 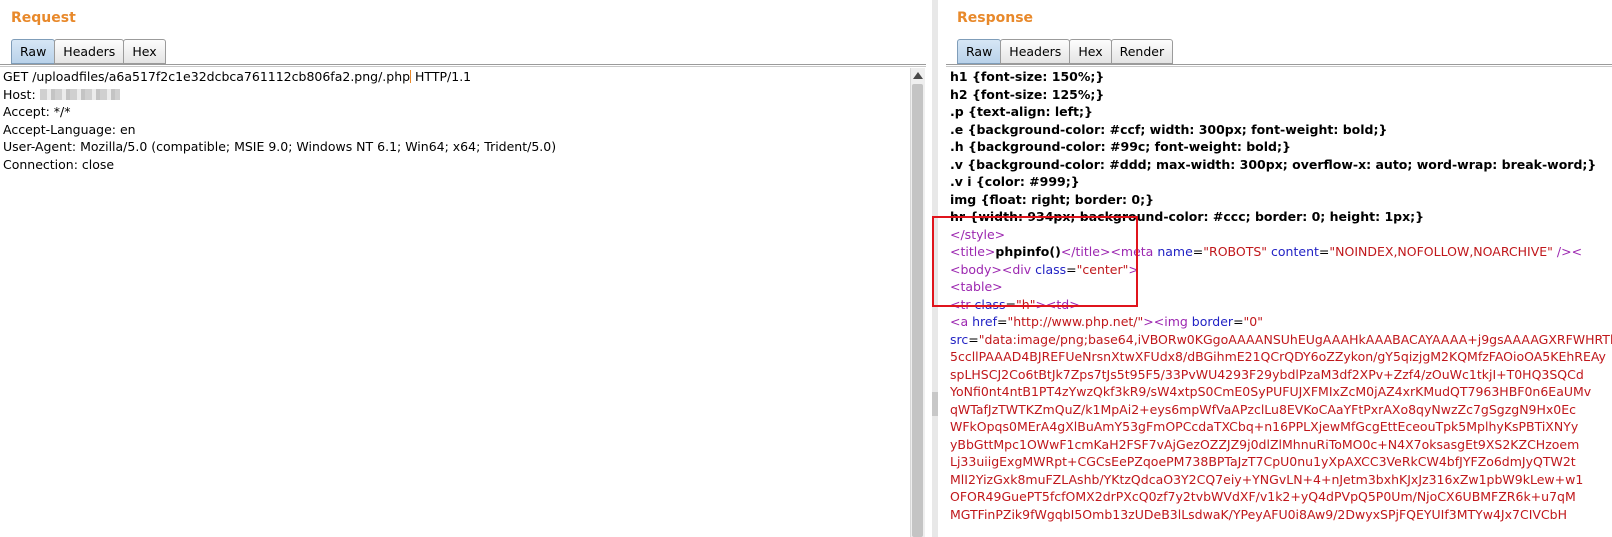 I want to click on request-tab-hex: Hex, so click(x=144, y=51).